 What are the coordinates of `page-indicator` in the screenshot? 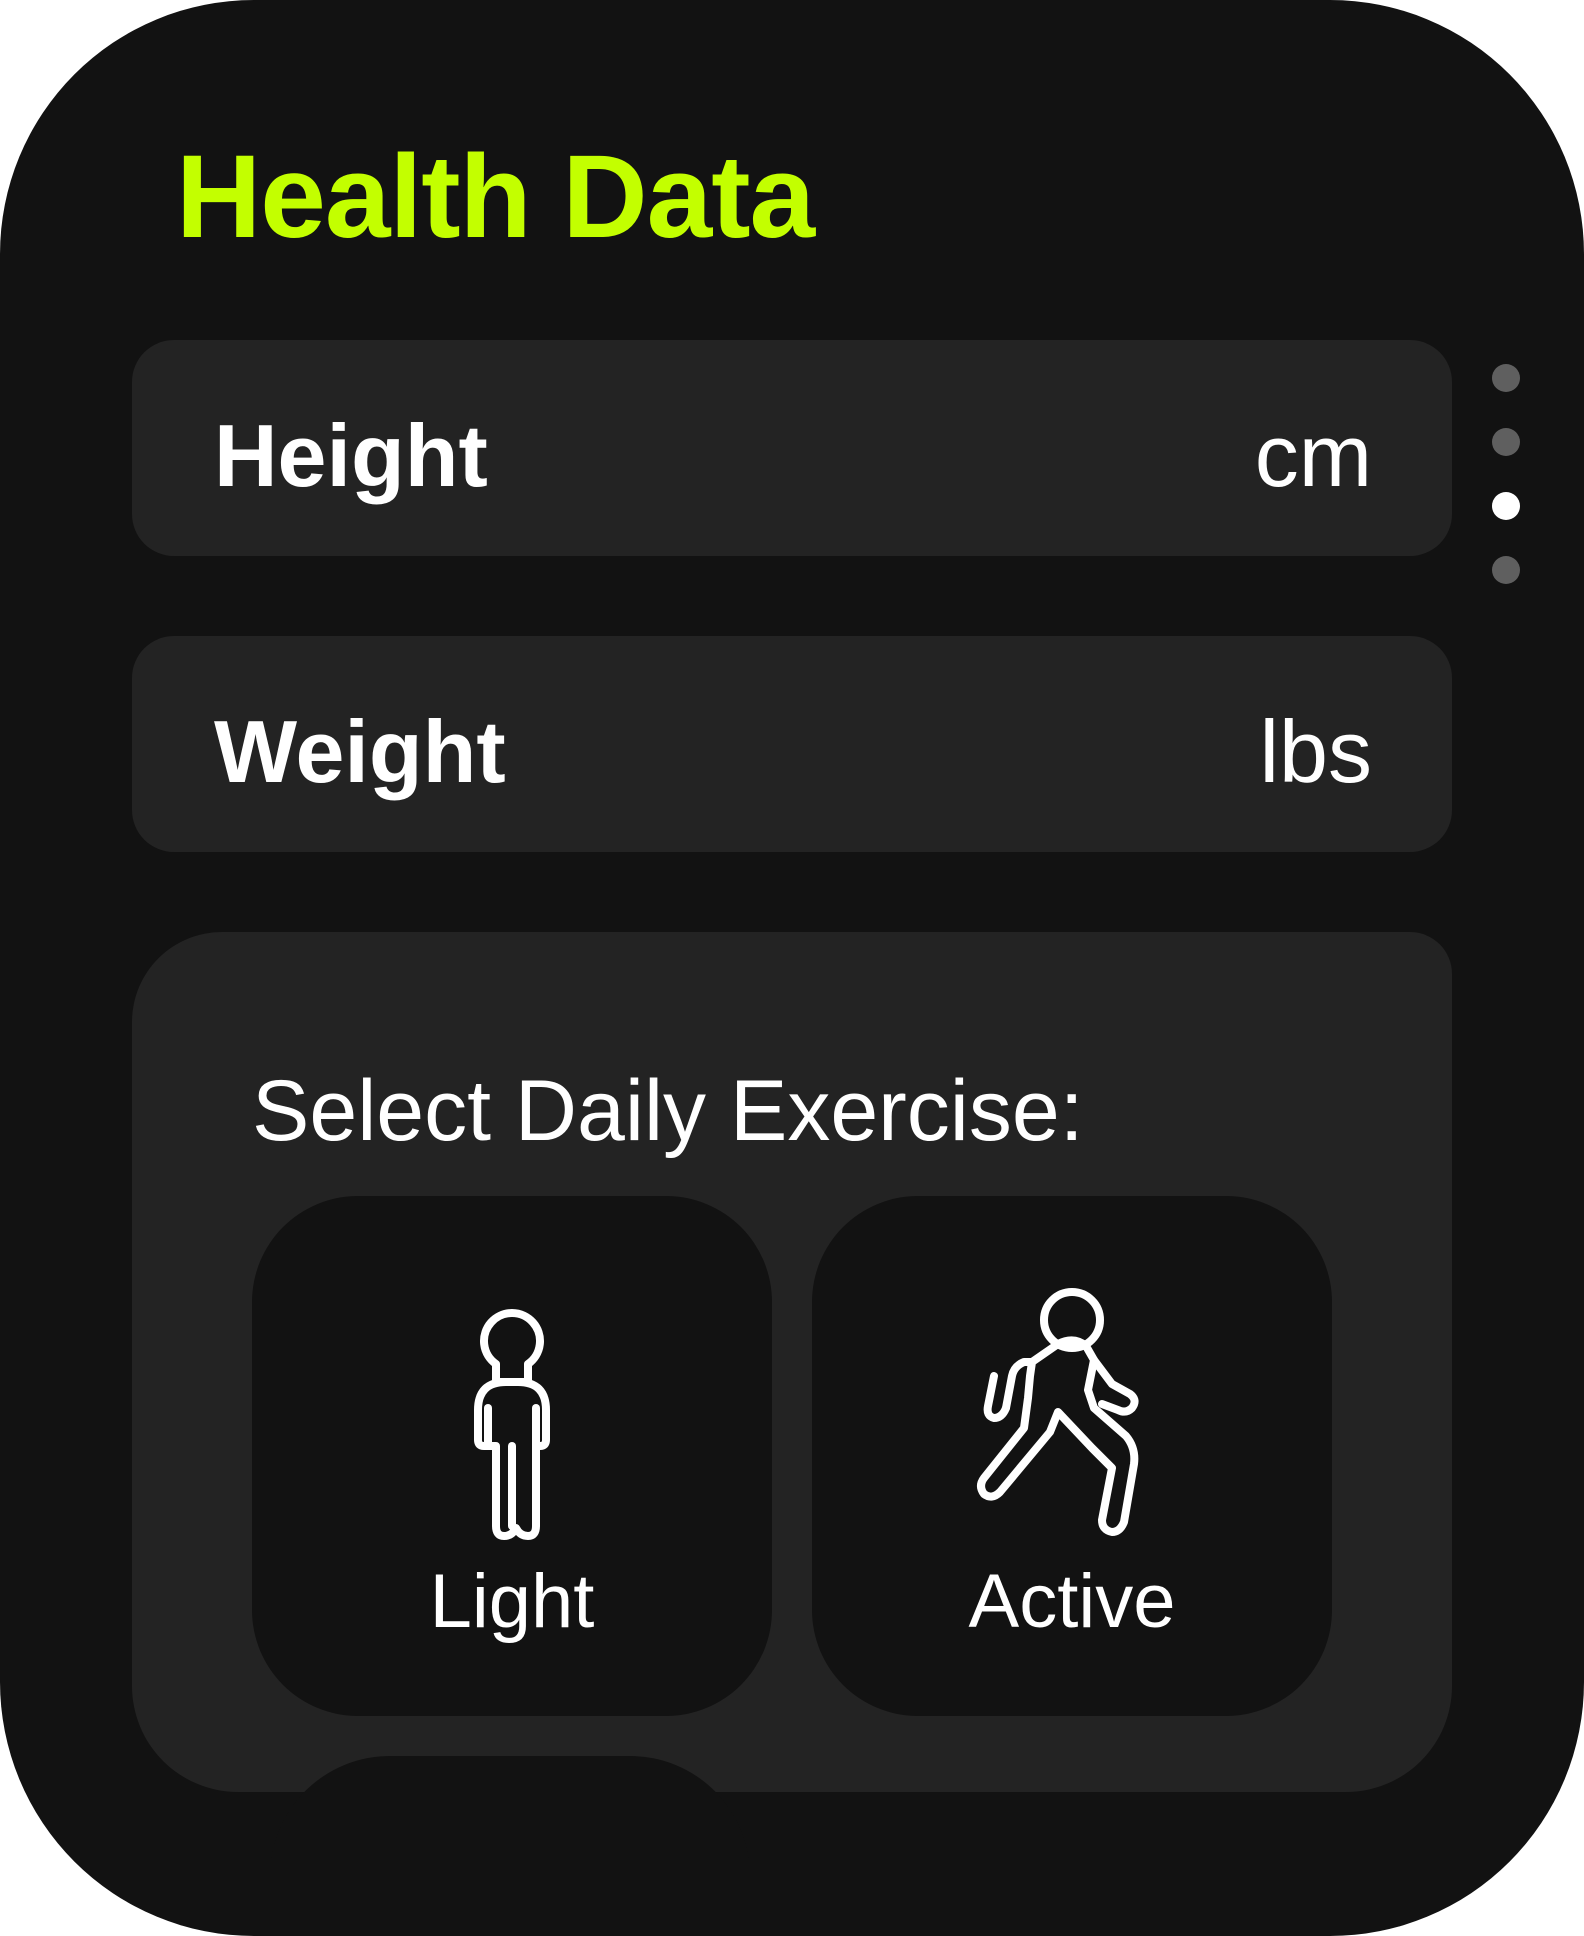 It's located at (1506, 492).